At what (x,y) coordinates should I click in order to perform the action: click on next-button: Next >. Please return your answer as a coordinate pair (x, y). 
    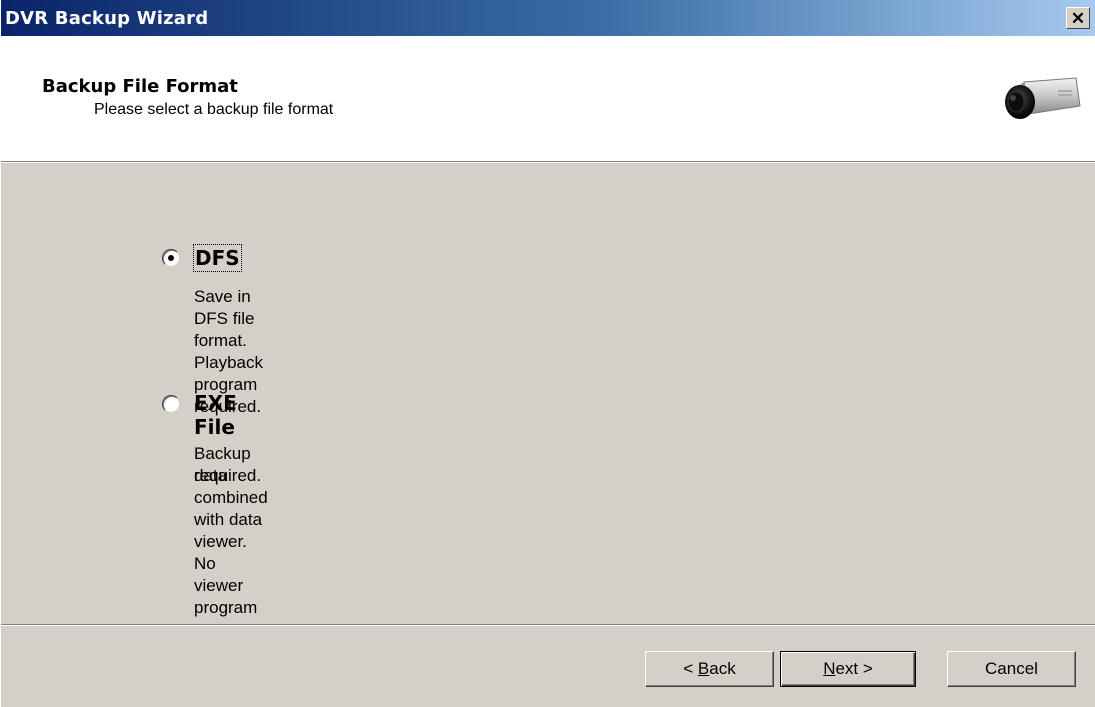
    Looking at the image, I should click on (848, 669).